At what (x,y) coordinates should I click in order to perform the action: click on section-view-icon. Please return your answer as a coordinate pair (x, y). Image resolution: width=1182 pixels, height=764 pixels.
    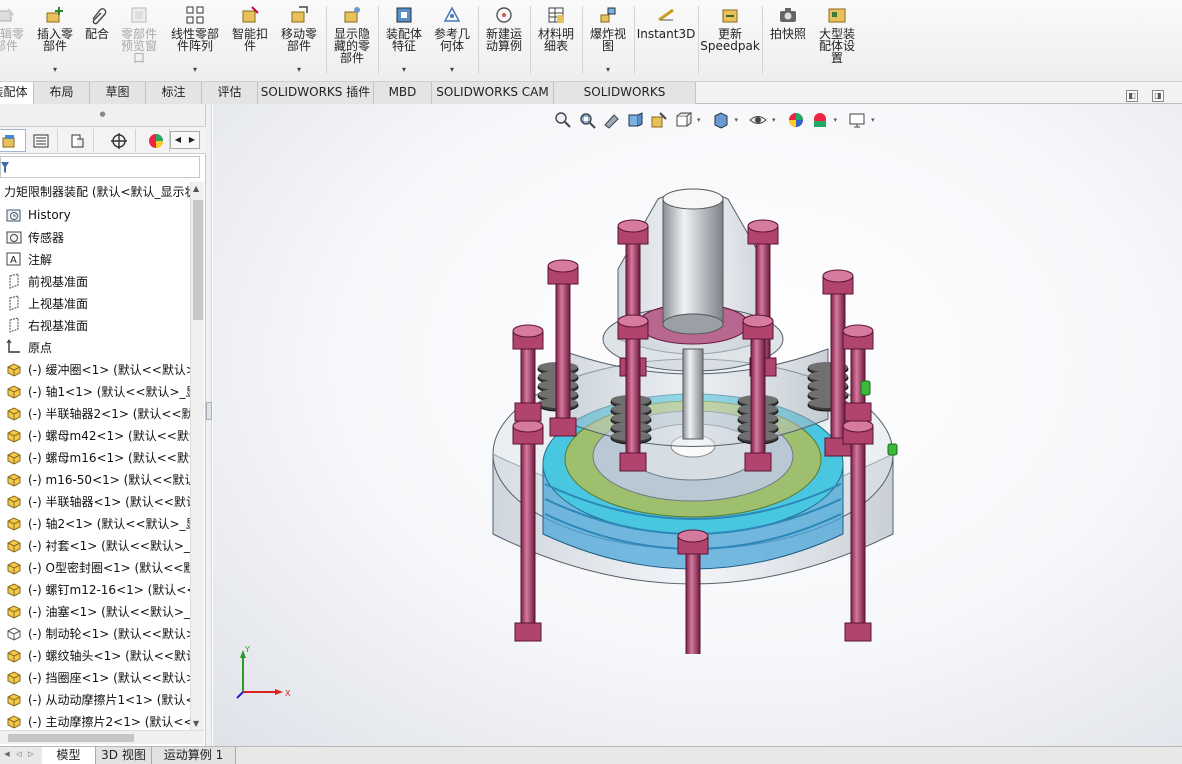
    Looking at the image, I should click on (635, 120).